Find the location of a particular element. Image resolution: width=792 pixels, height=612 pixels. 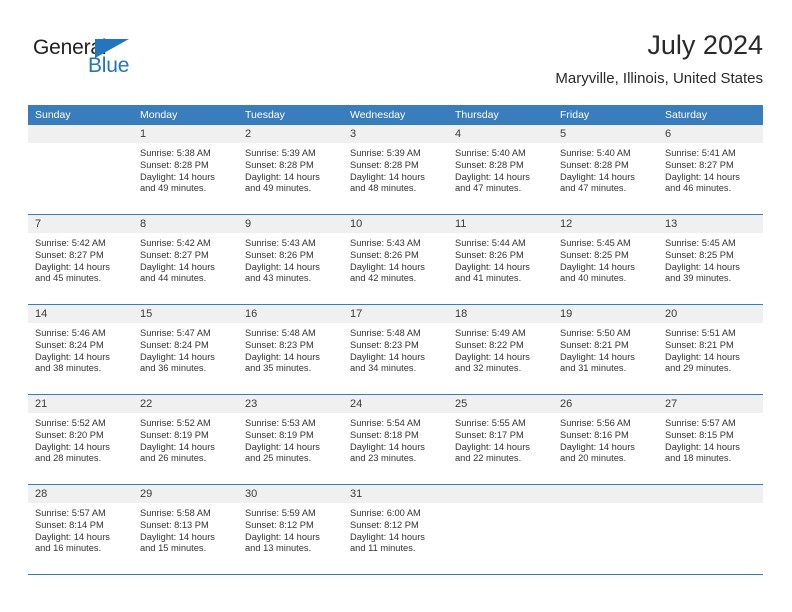

day-number: 8 is located at coordinates (143, 224).